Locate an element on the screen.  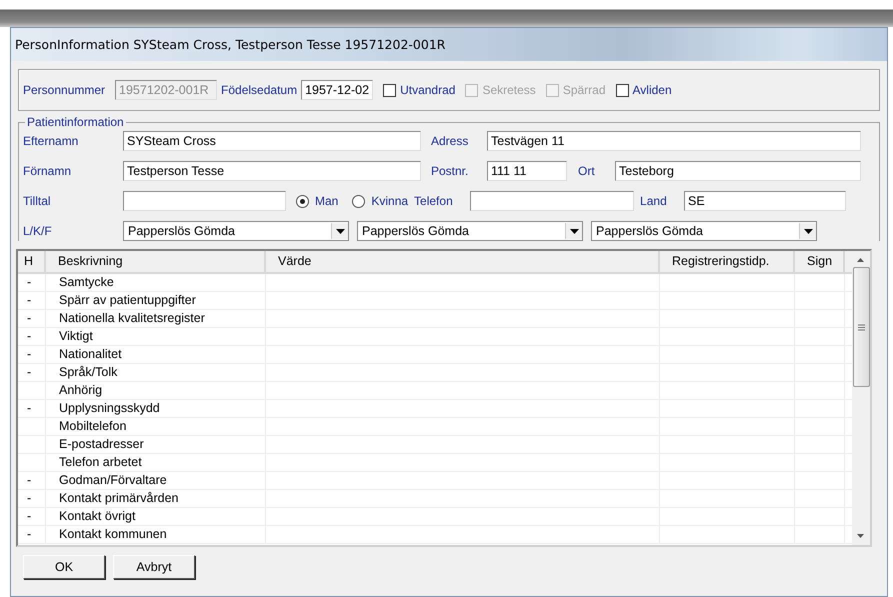
grip-icon is located at coordinates (861, 327).